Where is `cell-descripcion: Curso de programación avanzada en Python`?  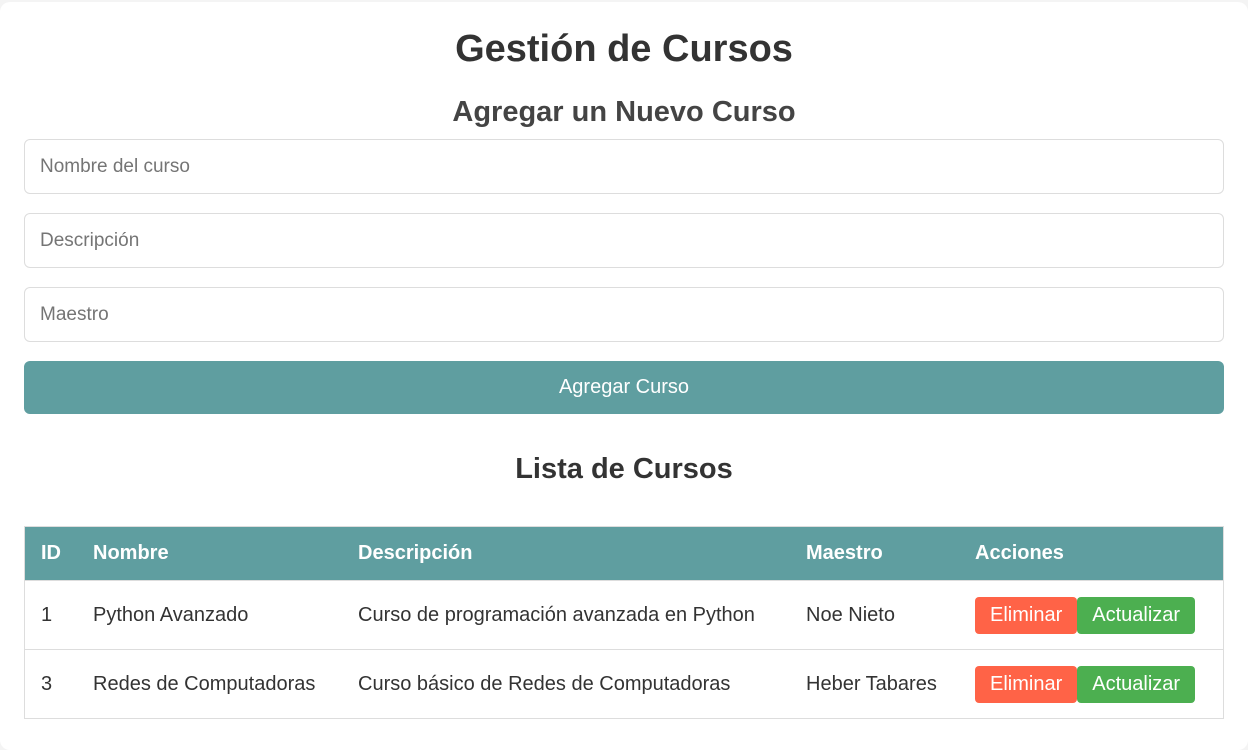 cell-descripcion: Curso de programación avanzada en Python is located at coordinates (566, 615).